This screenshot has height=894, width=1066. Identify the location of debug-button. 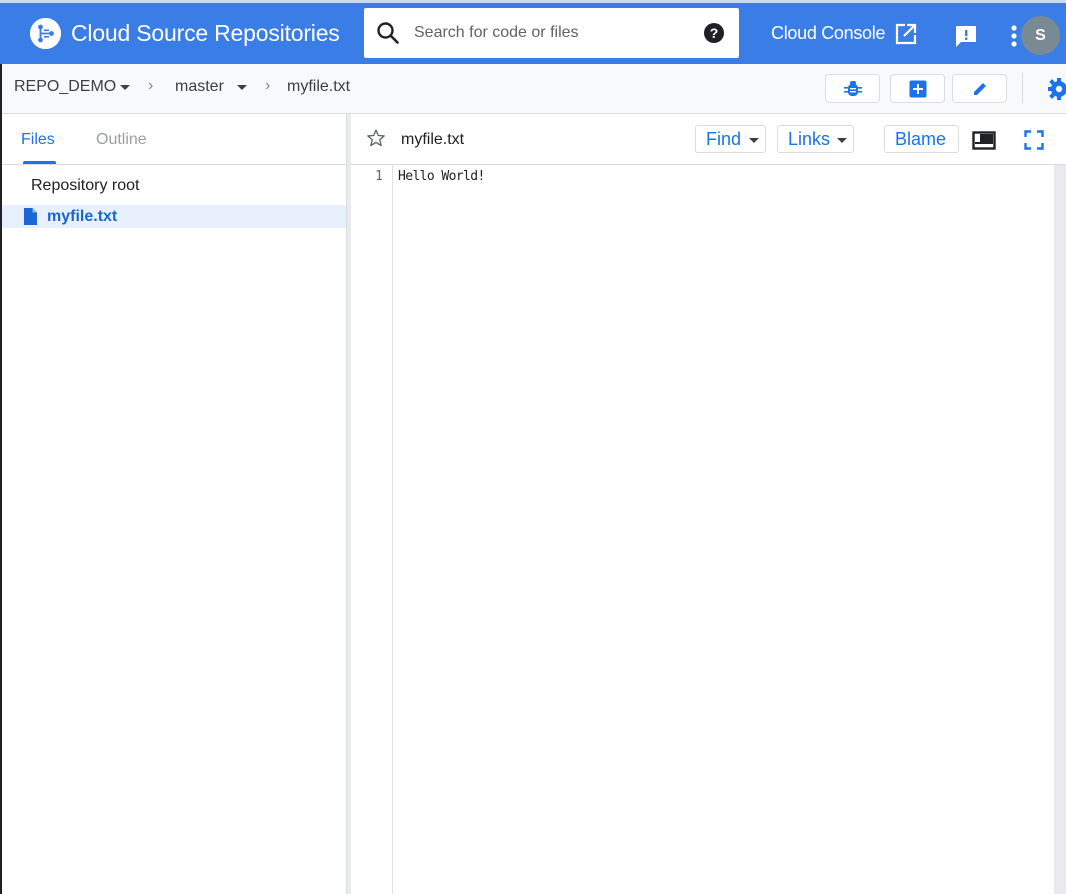
(852, 88).